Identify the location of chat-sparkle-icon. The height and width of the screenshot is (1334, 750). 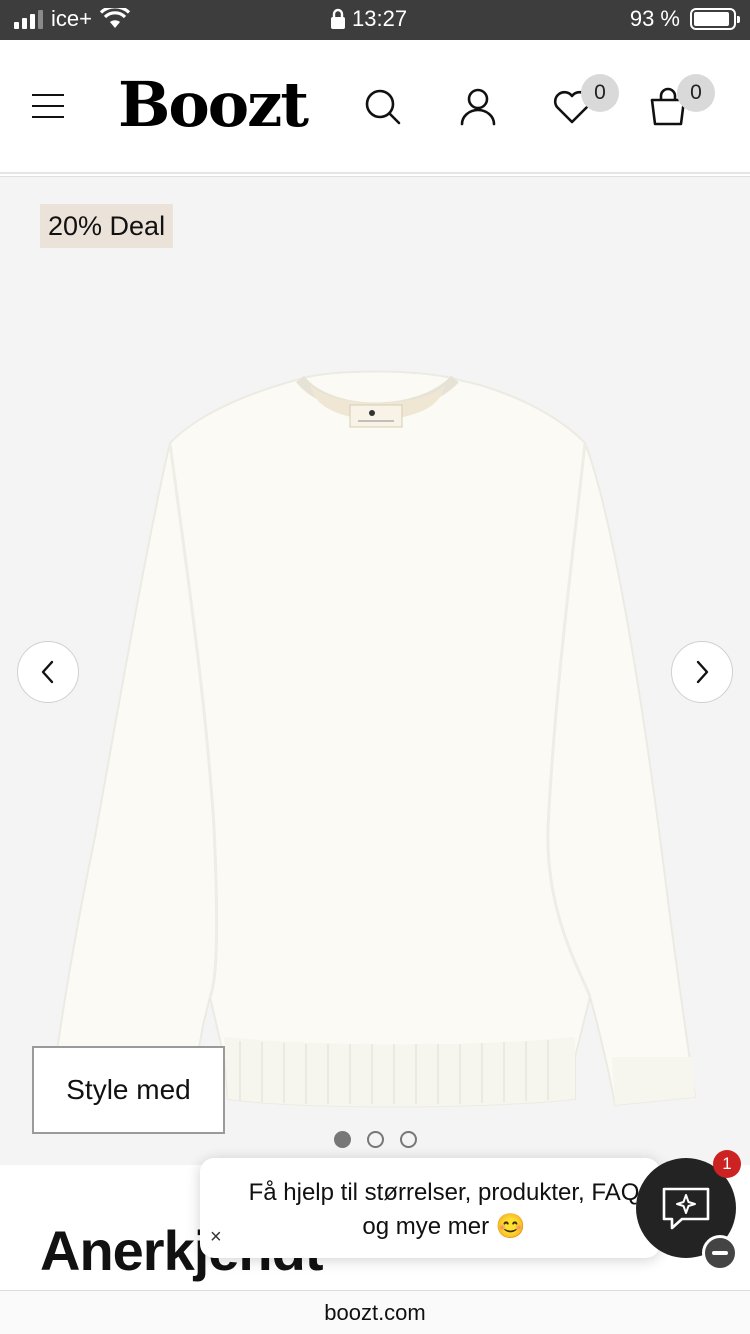
(686, 1208).